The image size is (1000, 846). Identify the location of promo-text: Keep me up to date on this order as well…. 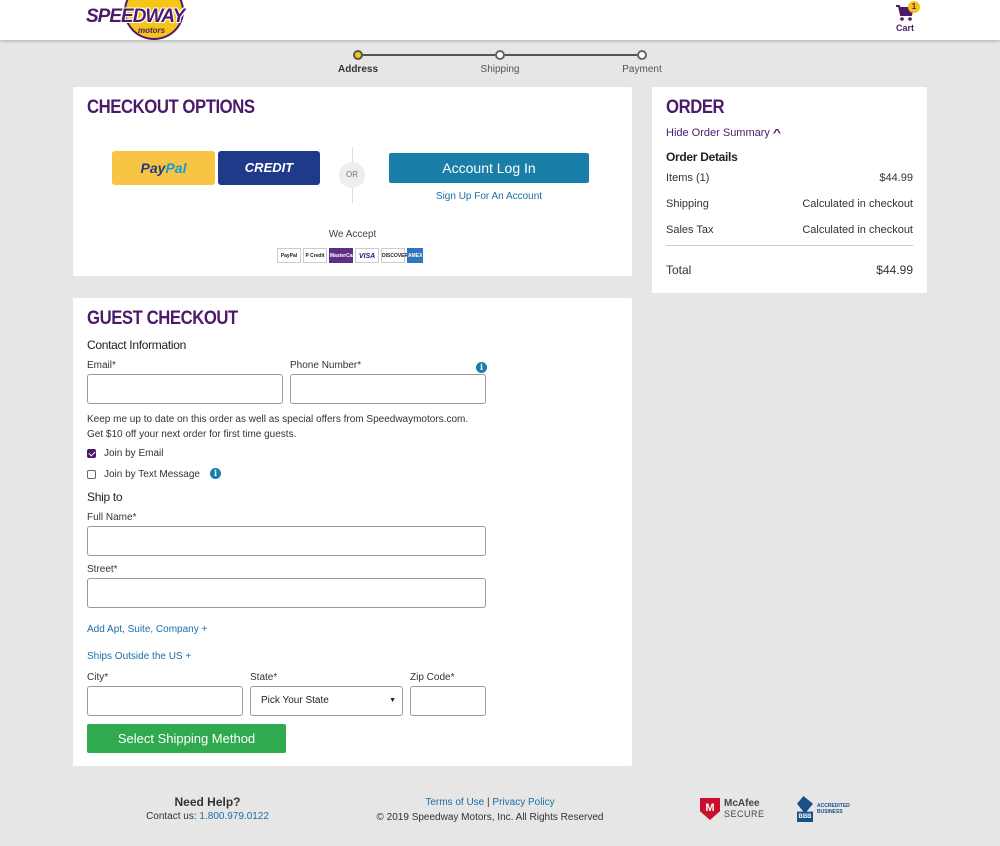
(297, 427).